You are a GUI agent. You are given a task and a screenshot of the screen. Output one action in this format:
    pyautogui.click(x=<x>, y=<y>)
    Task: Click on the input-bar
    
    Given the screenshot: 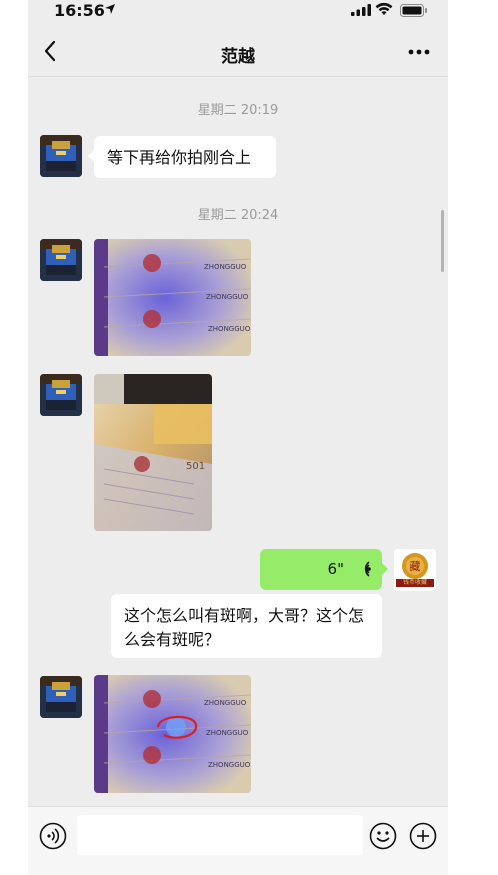 What is the action you would take?
    pyautogui.click(x=238, y=840)
    